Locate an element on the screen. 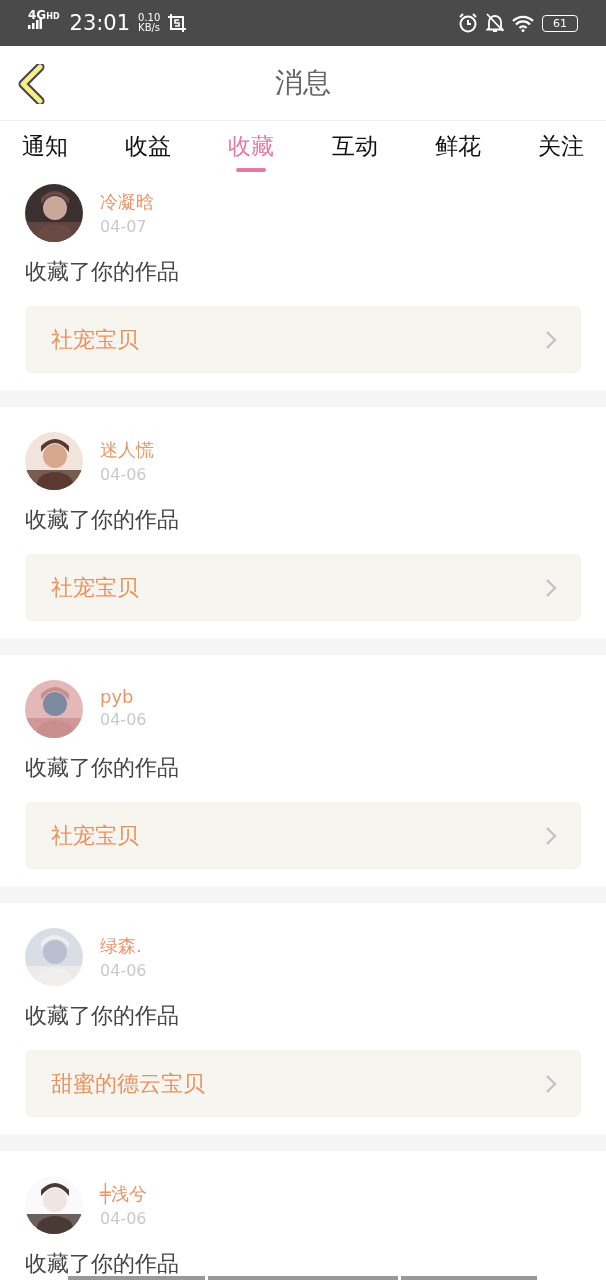 This screenshot has height=1280, width=606. user-name: ╪浅兮 is located at coordinates (123, 1194).